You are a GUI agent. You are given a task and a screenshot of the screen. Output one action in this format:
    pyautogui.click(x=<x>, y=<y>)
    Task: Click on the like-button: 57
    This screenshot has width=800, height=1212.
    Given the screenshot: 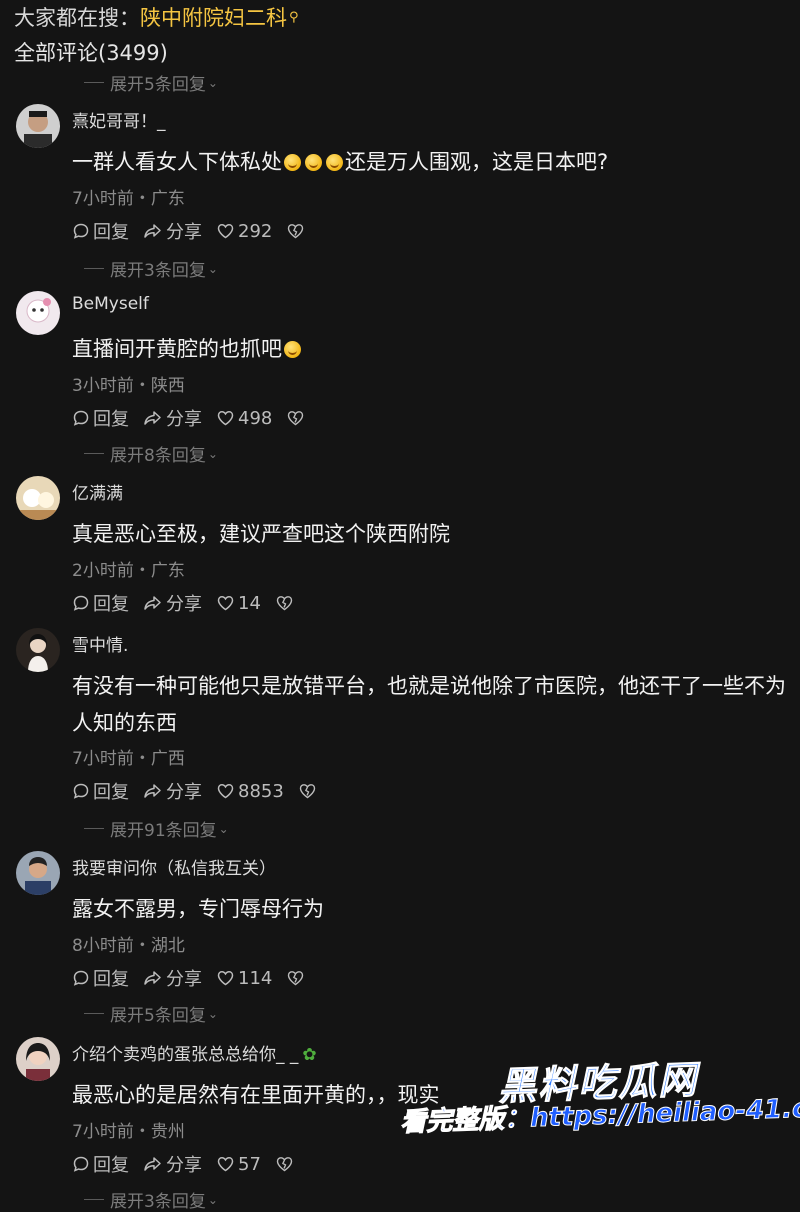 What is the action you would take?
    pyautogui.click(x=238, y=1164)
    